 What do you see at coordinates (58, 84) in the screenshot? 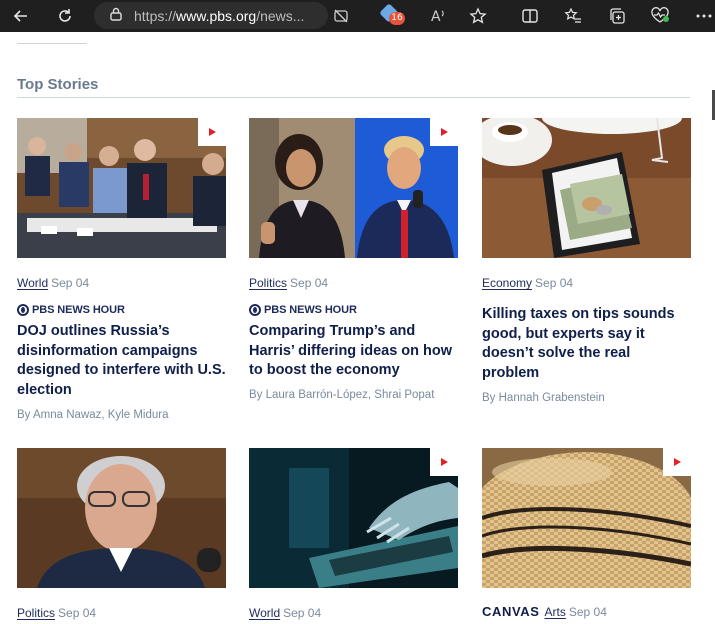
I see `section-title: Top Stories` at bounding box center [58, 84].